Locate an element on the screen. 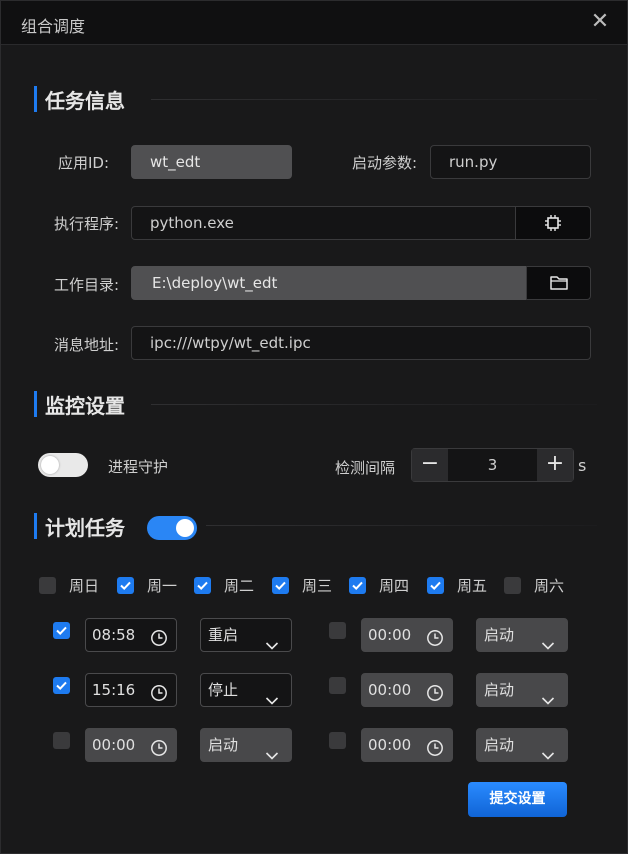 This screenshot has height=854, width=628. section-schedule: 计划任务 is located at coordinates (79, 526).